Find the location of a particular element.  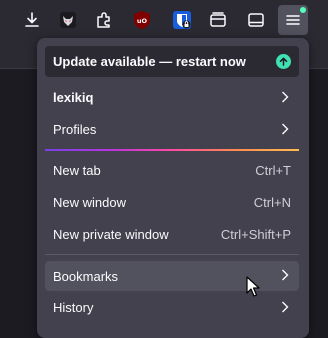

ublock-icon: uO is located at coordinates (142, 20).